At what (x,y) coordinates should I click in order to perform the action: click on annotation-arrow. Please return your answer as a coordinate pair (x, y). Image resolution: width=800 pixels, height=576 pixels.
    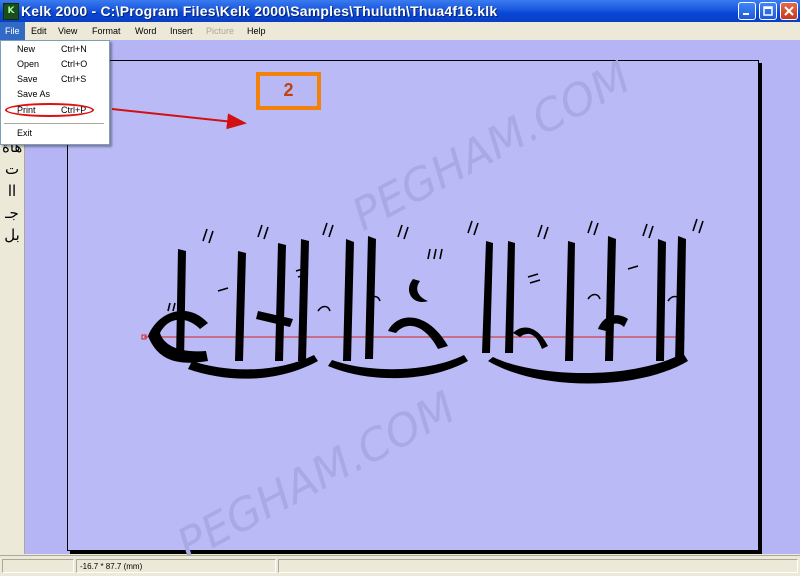
    Looking at the image, I should click on (179, 119).